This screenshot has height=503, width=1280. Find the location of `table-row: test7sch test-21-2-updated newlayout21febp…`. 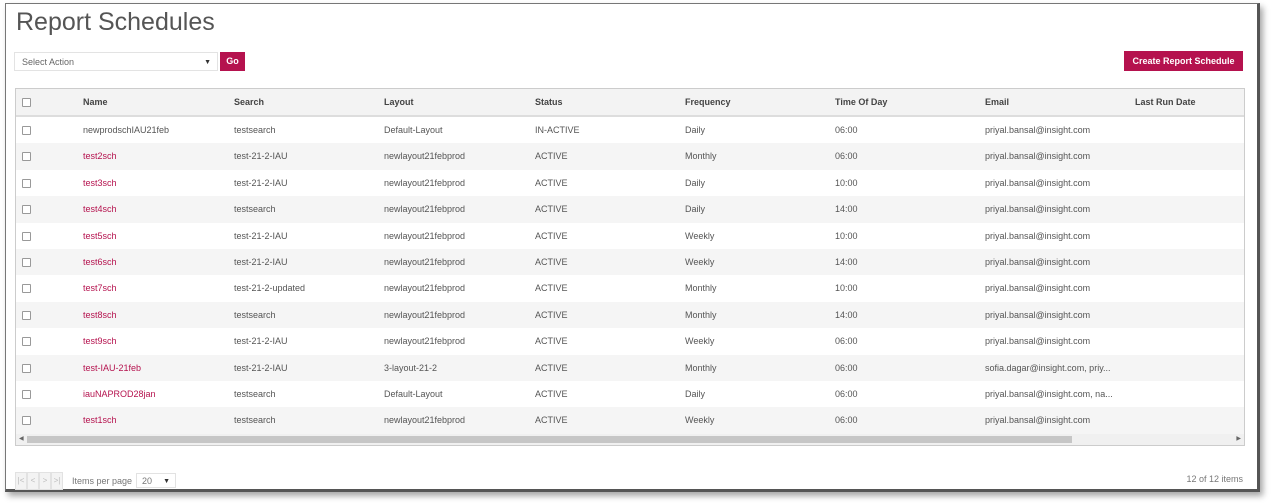

table-row: test7sch test-21-2-updated newlayout21febp… is located at coordinates (630, 288).